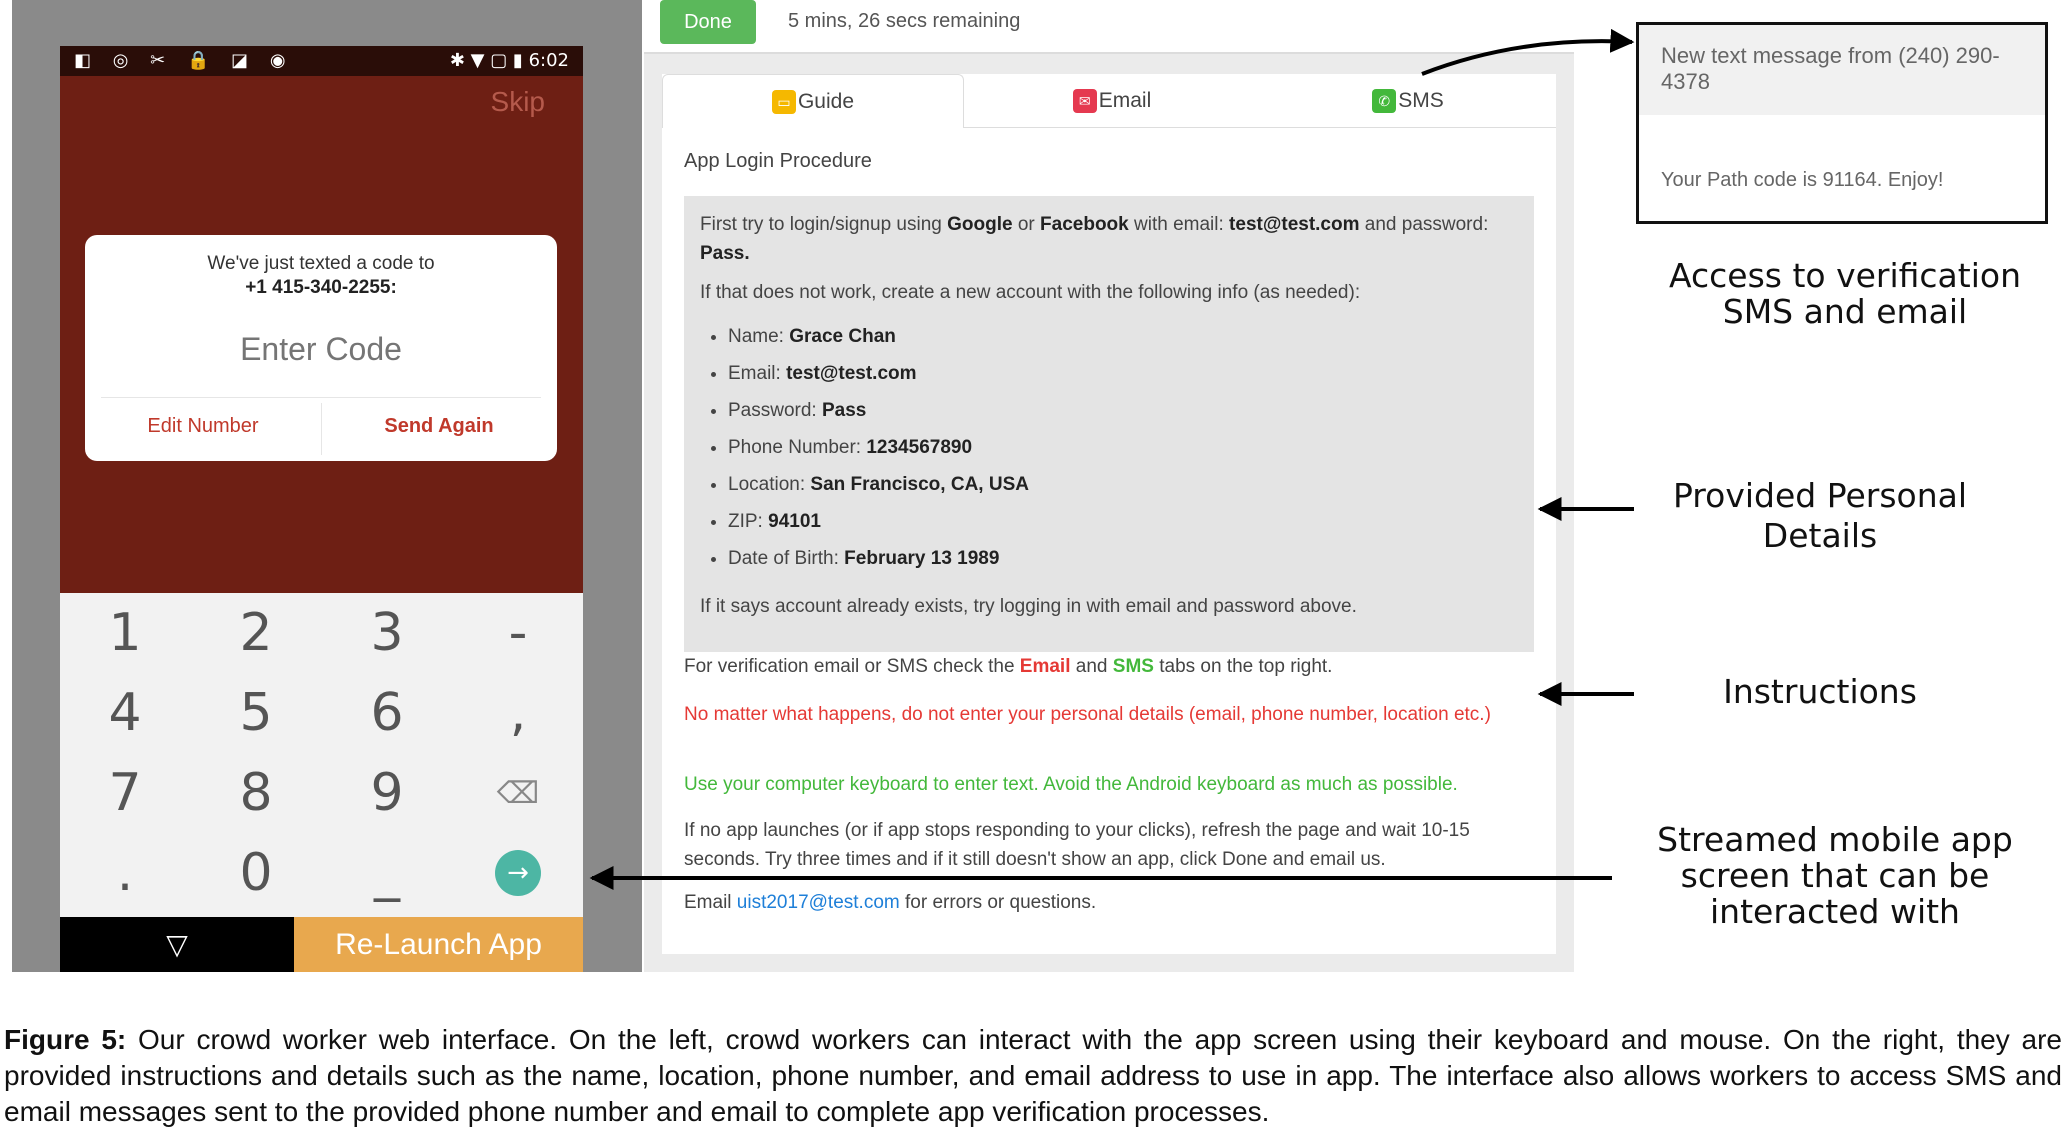 The image size is (2066, 1138). I want to click on annotation-personal-details: Provided Personal Details, so click(1820, 515).